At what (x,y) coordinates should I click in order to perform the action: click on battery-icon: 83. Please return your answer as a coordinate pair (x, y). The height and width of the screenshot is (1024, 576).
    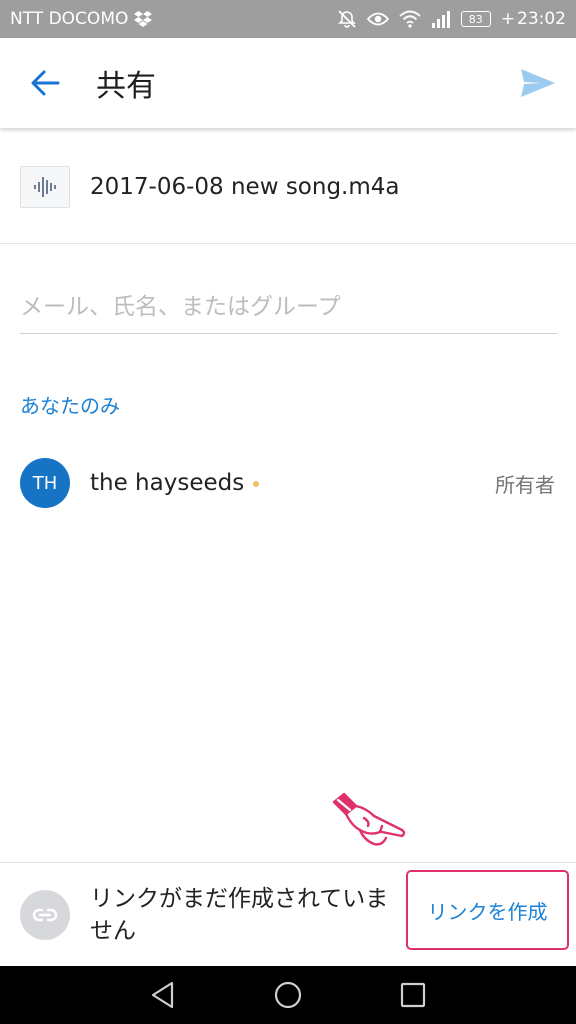
    Looking at the image, I should click on (475, 19).